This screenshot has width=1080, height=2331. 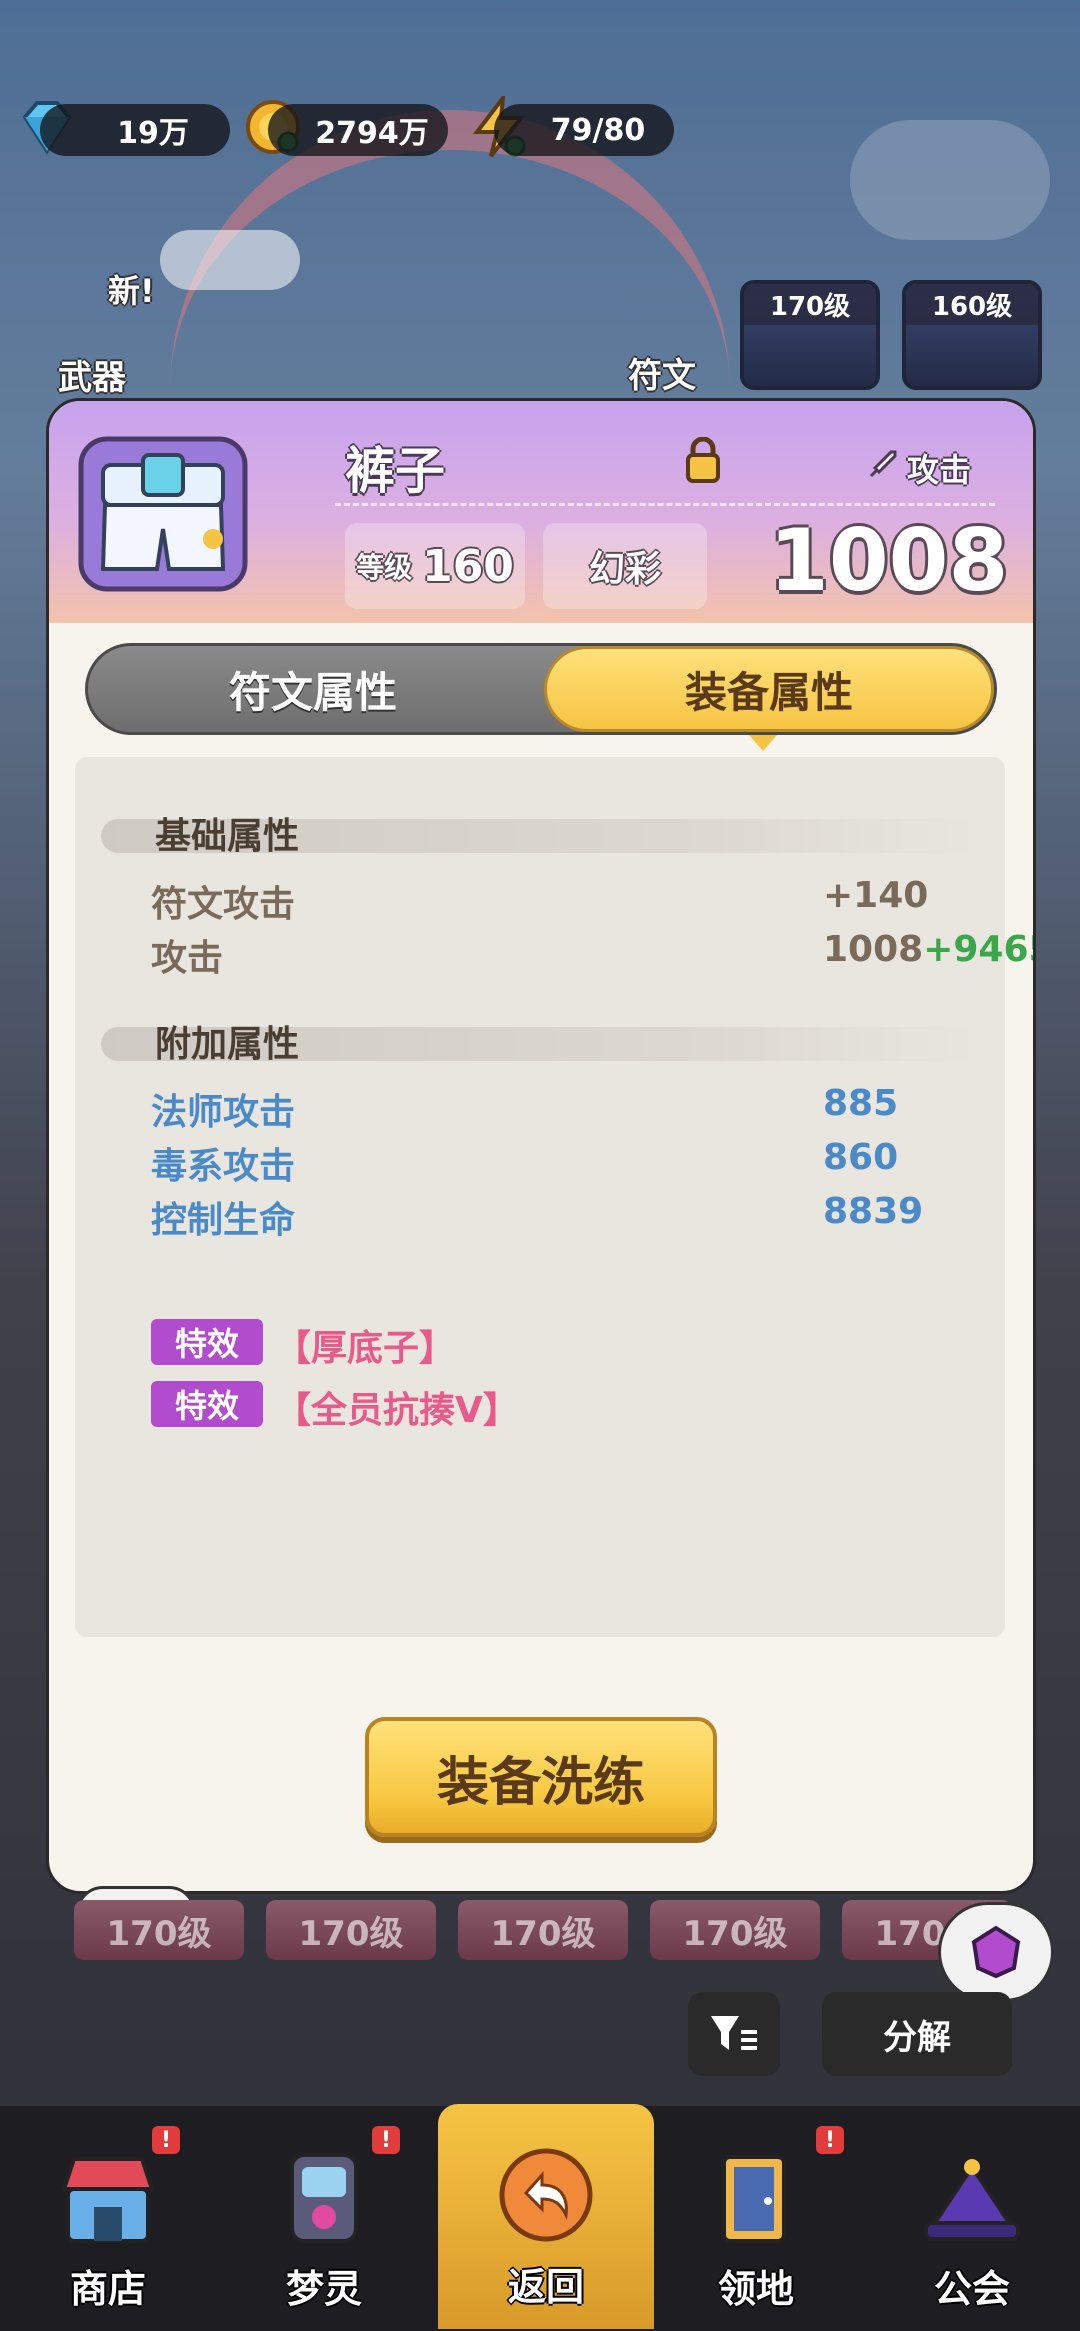 I want to click on quality-pill: 幻彩, so click(x=625, y=566).